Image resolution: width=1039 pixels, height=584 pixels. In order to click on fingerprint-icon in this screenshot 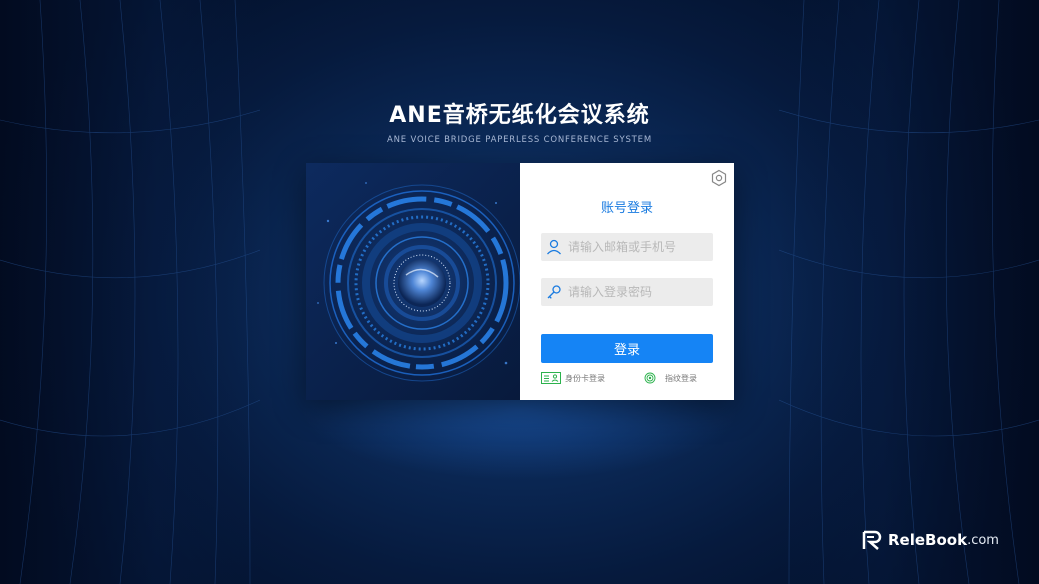, I will do `click(651, 378)`.